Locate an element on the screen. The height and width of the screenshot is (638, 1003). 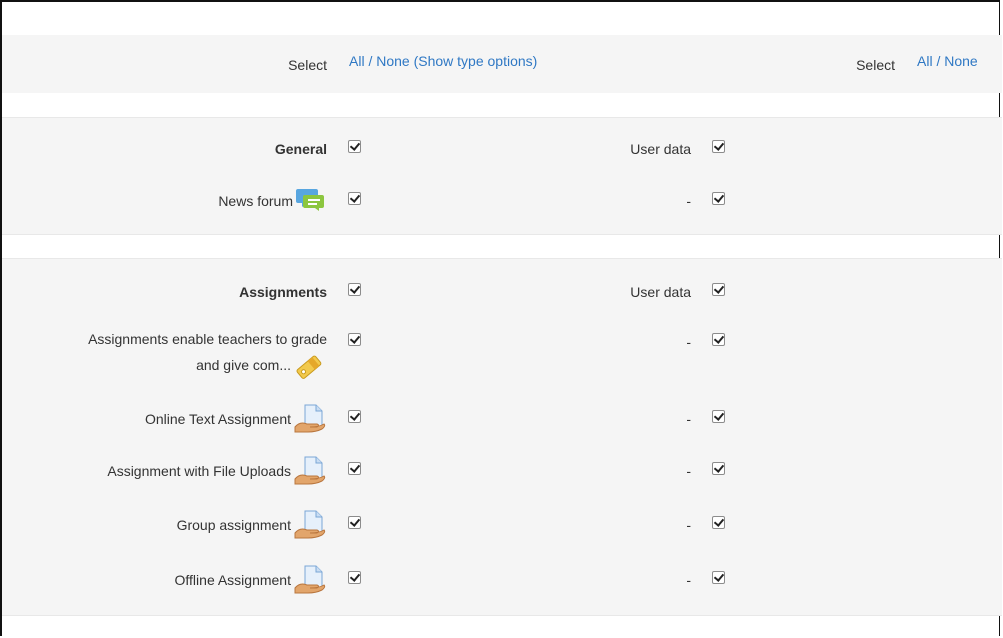
select-all-link-right: All is located at coordinates (925, 61).